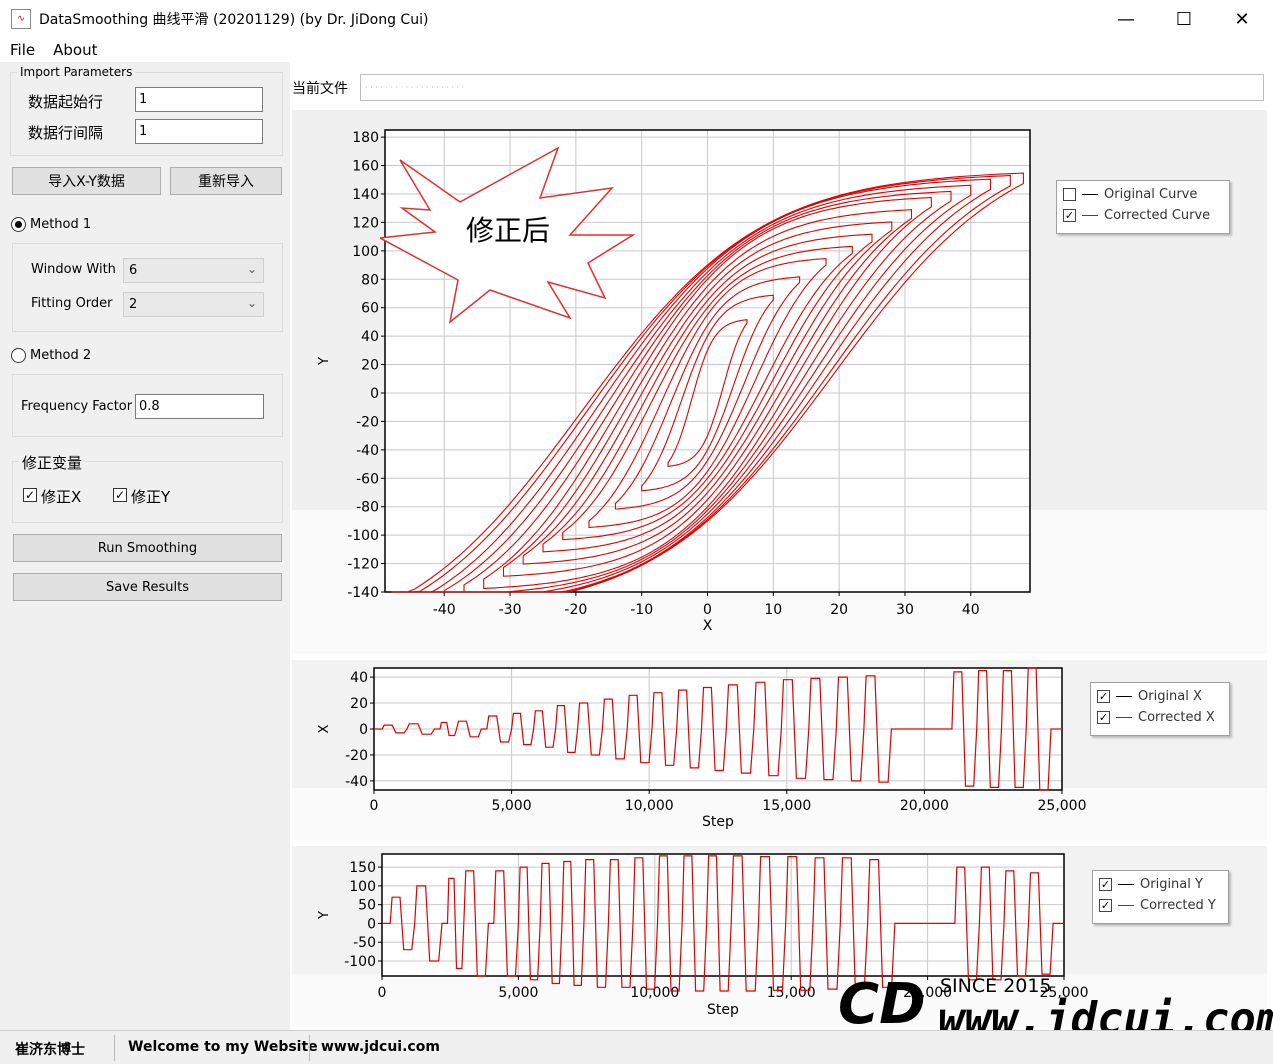 Image resolution: width=1273 pixels, height=1064 pixels. Describe the element at coordinates (251, 269) in the screenshot. I see `chevron-down-icon: ⌄` at that location.